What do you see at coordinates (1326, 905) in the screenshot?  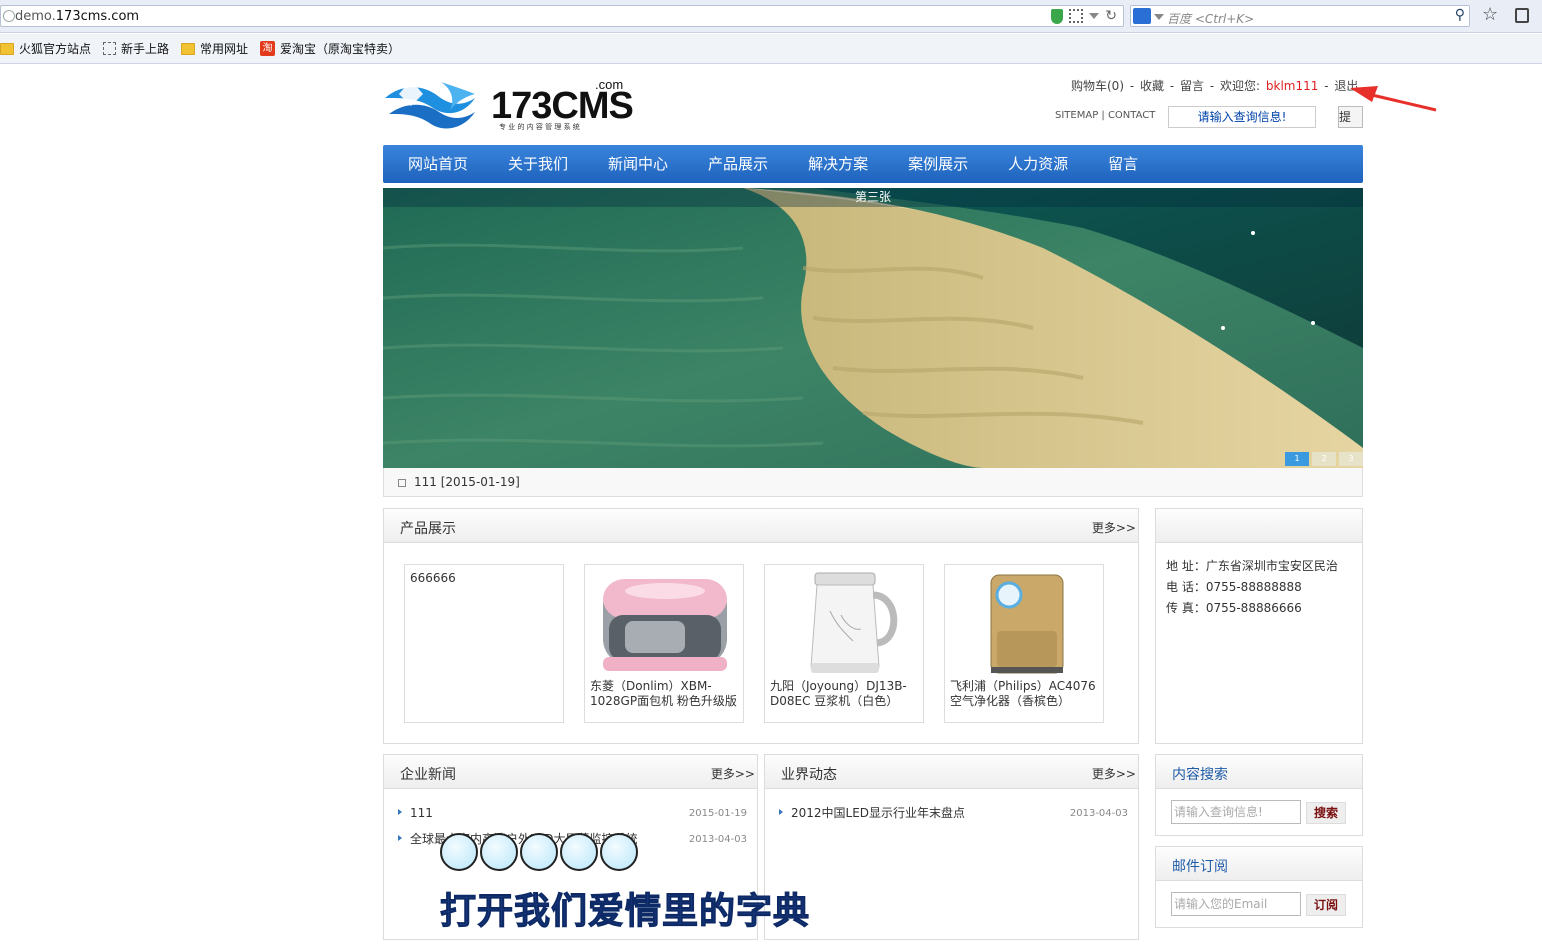 I see `subscribe-button: 订阅` at bounding box center [1326, 905].